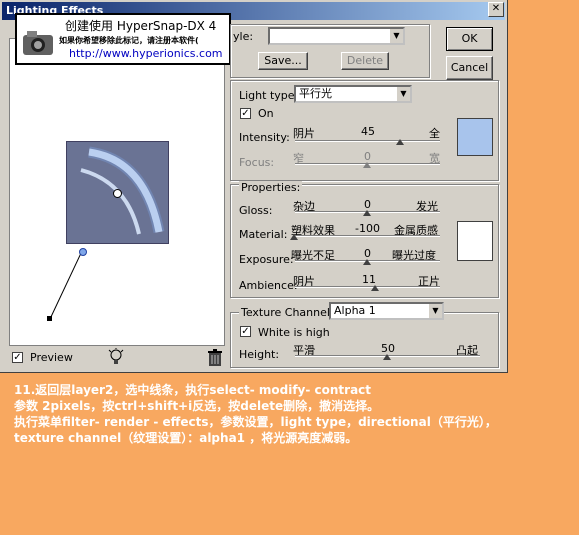 This screenshot has width=579, height=535. I want to click on preview-label: Preview, so click(51, 357).